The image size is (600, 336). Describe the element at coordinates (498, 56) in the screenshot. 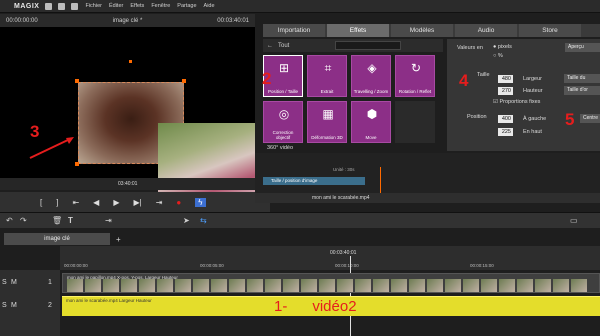

I see `unit-percent-radio: ○ %` at that location.